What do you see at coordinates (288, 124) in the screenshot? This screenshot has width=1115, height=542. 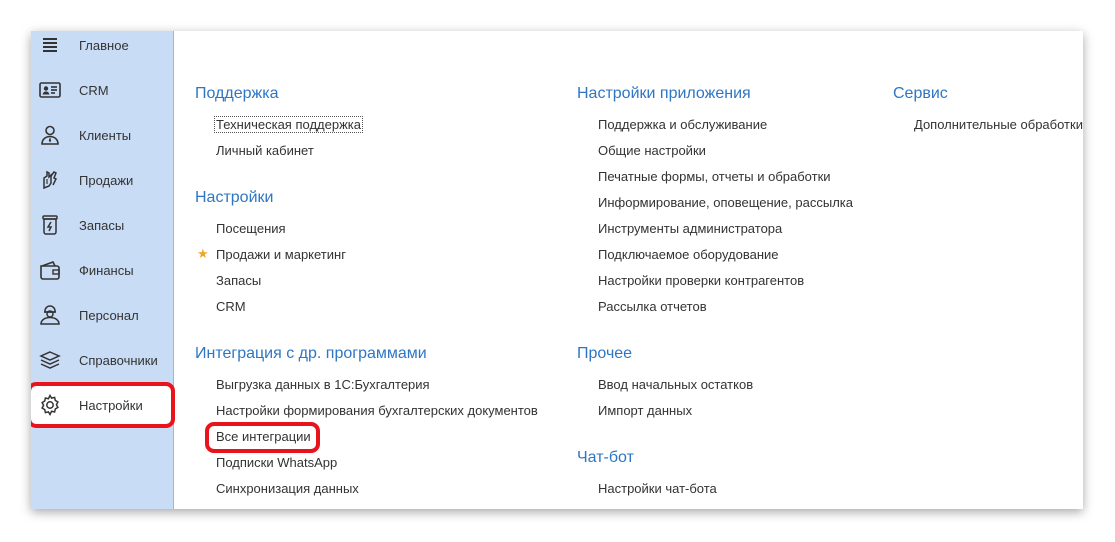 I see `link-tech-support: Техническая поддержка` at bounding box center [288, 124].